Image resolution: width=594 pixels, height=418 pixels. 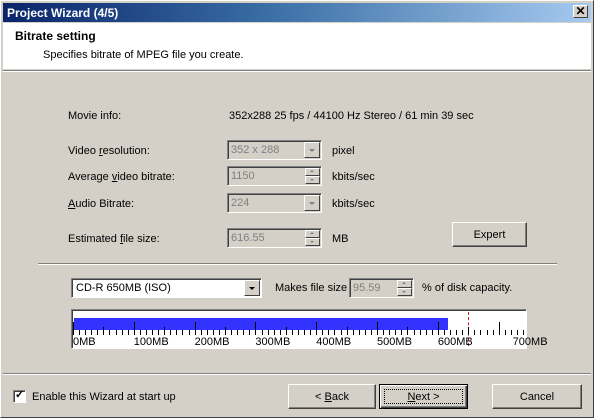 I want to click on scale-label: 600MB, so click(x=455, y=342).